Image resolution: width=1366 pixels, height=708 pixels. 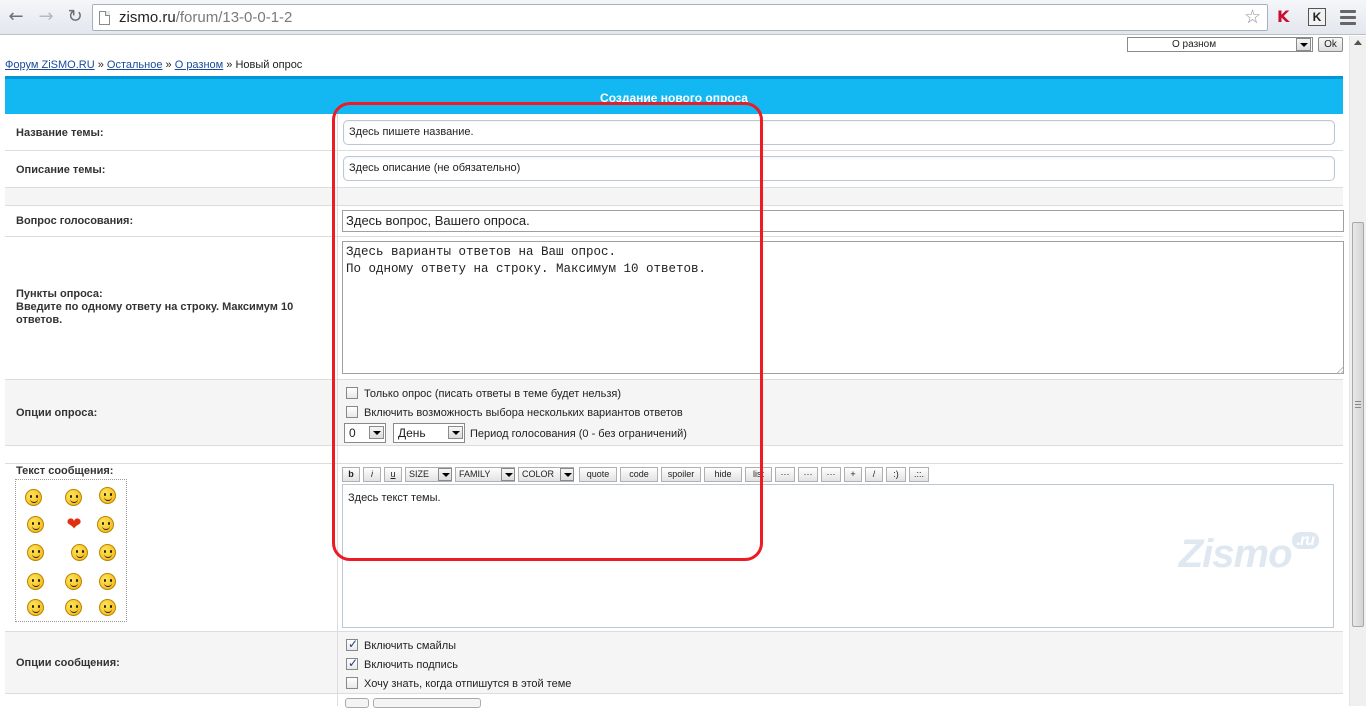 I want to click on size-select: SIZE, so click(x=428, y=474).